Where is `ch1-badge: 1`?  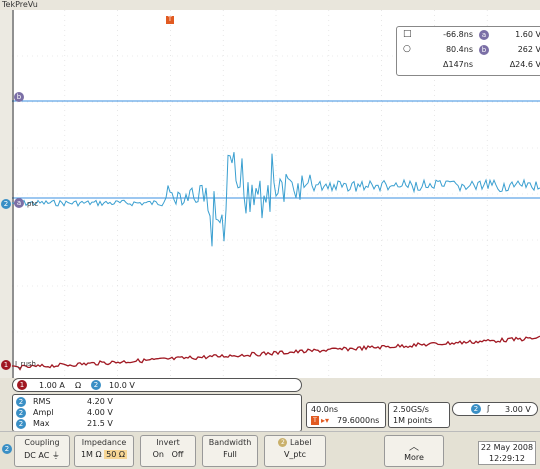 ch1-badge: 1 is located at coordinates (22, 385).